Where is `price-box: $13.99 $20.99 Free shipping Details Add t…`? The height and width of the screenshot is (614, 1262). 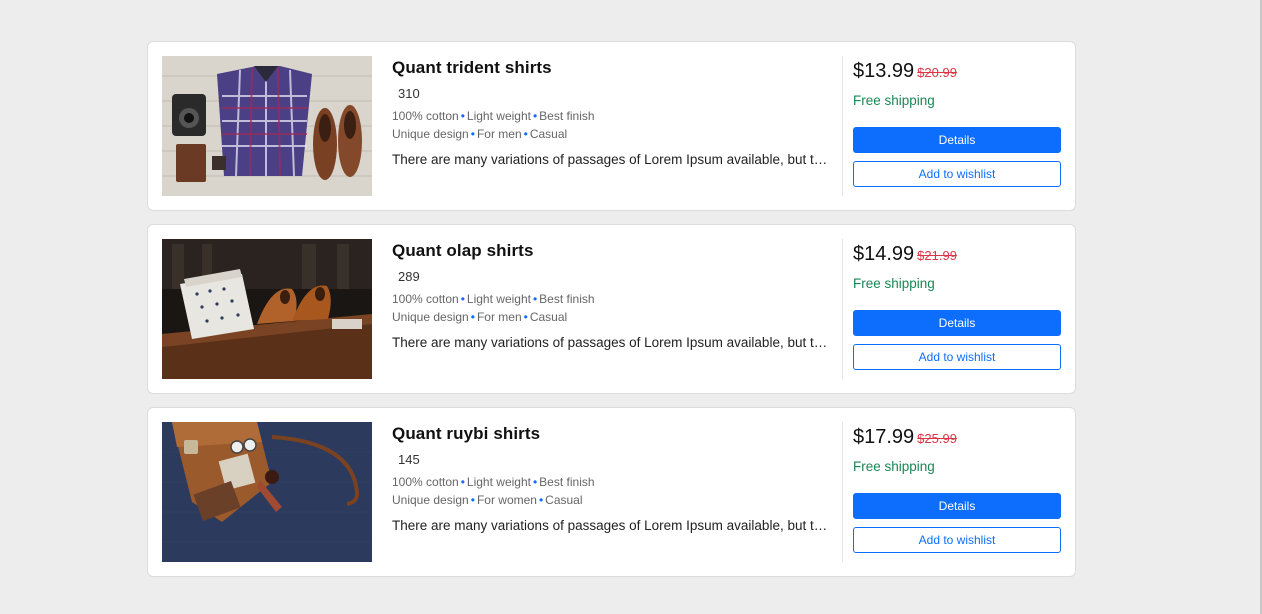 price-box: $13.99 $20.99 Free shipping Details Add t… is located at coordinates (957, 122).